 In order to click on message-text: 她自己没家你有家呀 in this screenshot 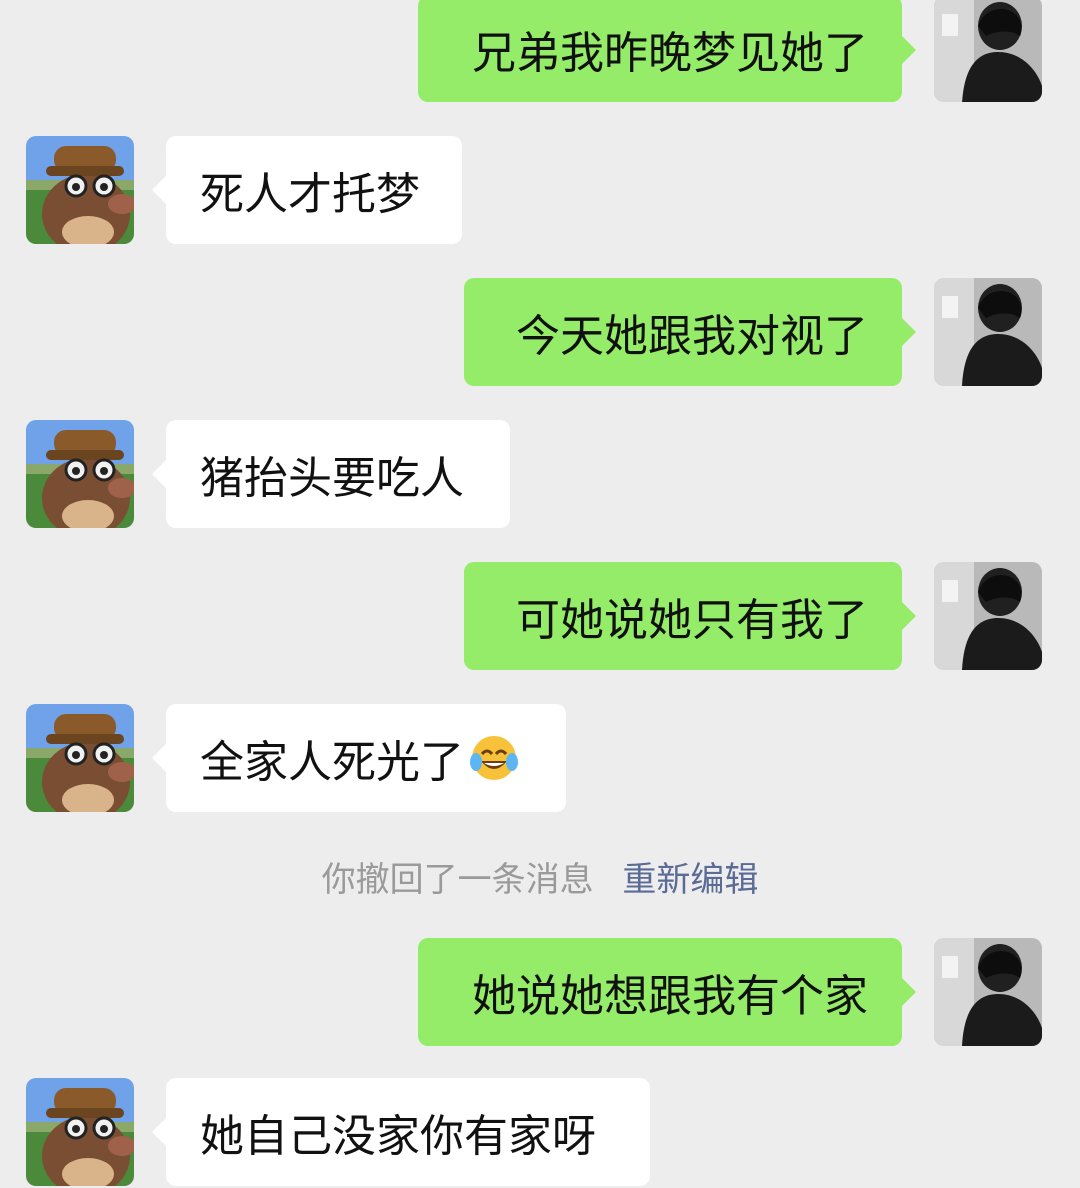, I will do `click(398, 1136)`.